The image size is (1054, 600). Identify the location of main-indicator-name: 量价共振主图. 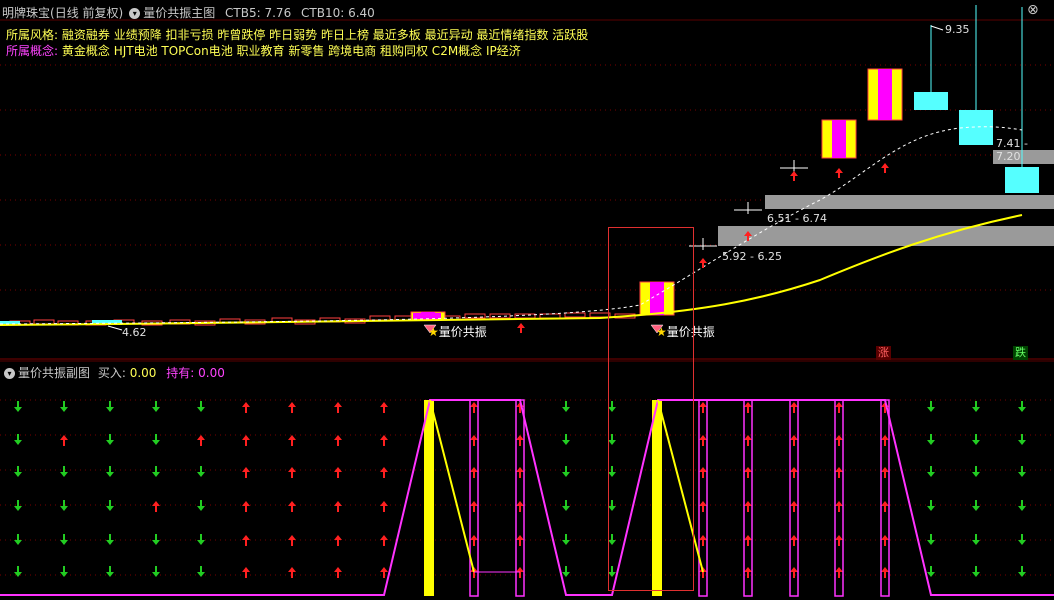
(179, 13).